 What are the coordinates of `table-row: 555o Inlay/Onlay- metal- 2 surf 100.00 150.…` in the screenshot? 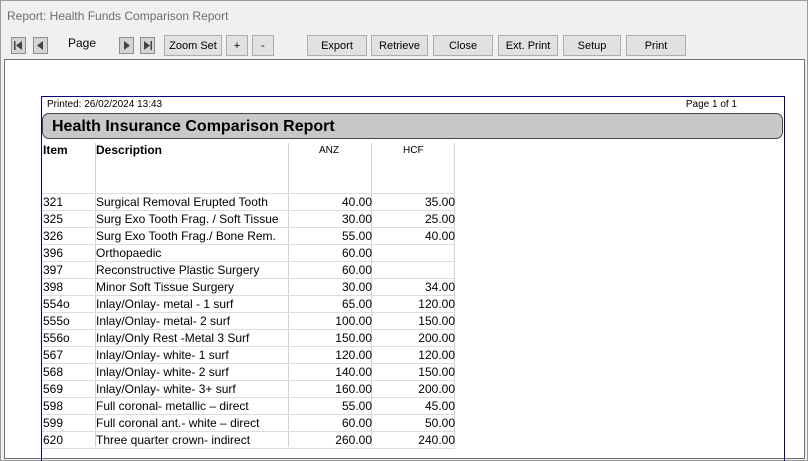 It's located at (250, 321).